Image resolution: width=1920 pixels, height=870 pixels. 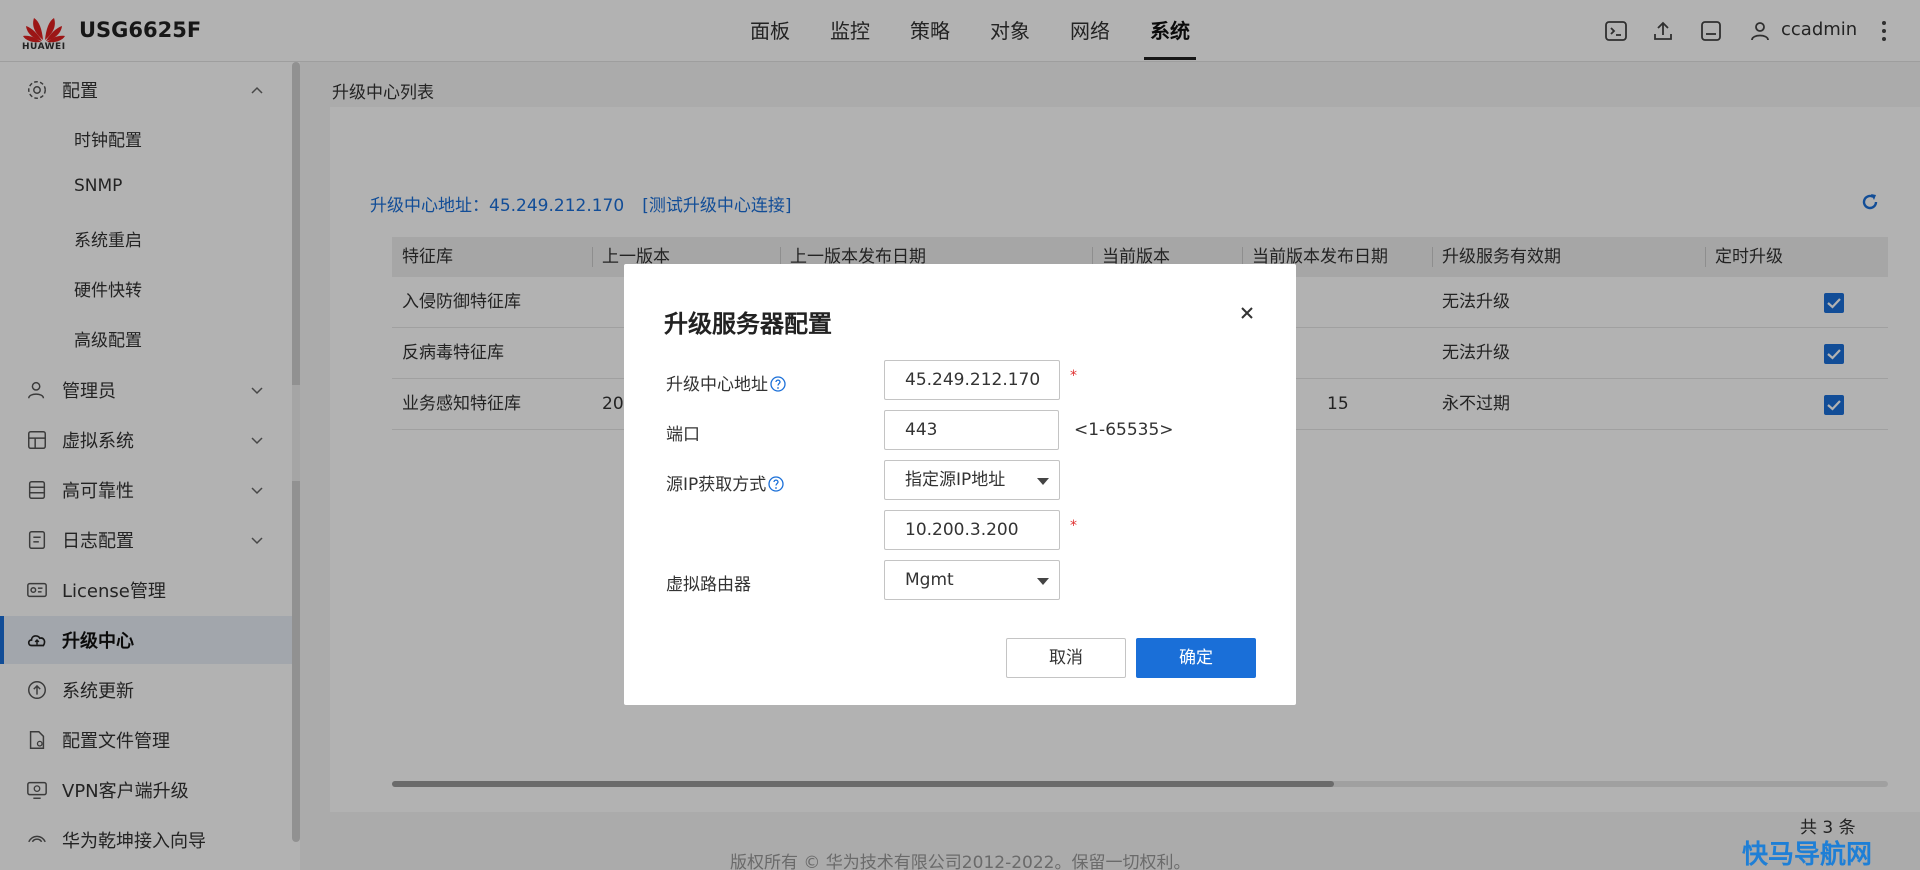 I want to click on virtual-router-label: 虚拟路由器, so click(x=708, y=585).